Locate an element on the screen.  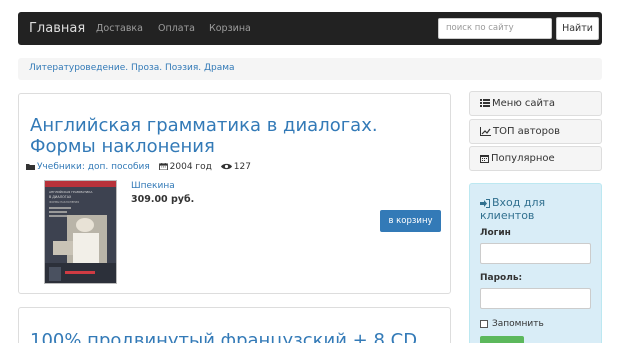
sidebar-item-label: ТОП авторов is located at coordinates (527, 131).